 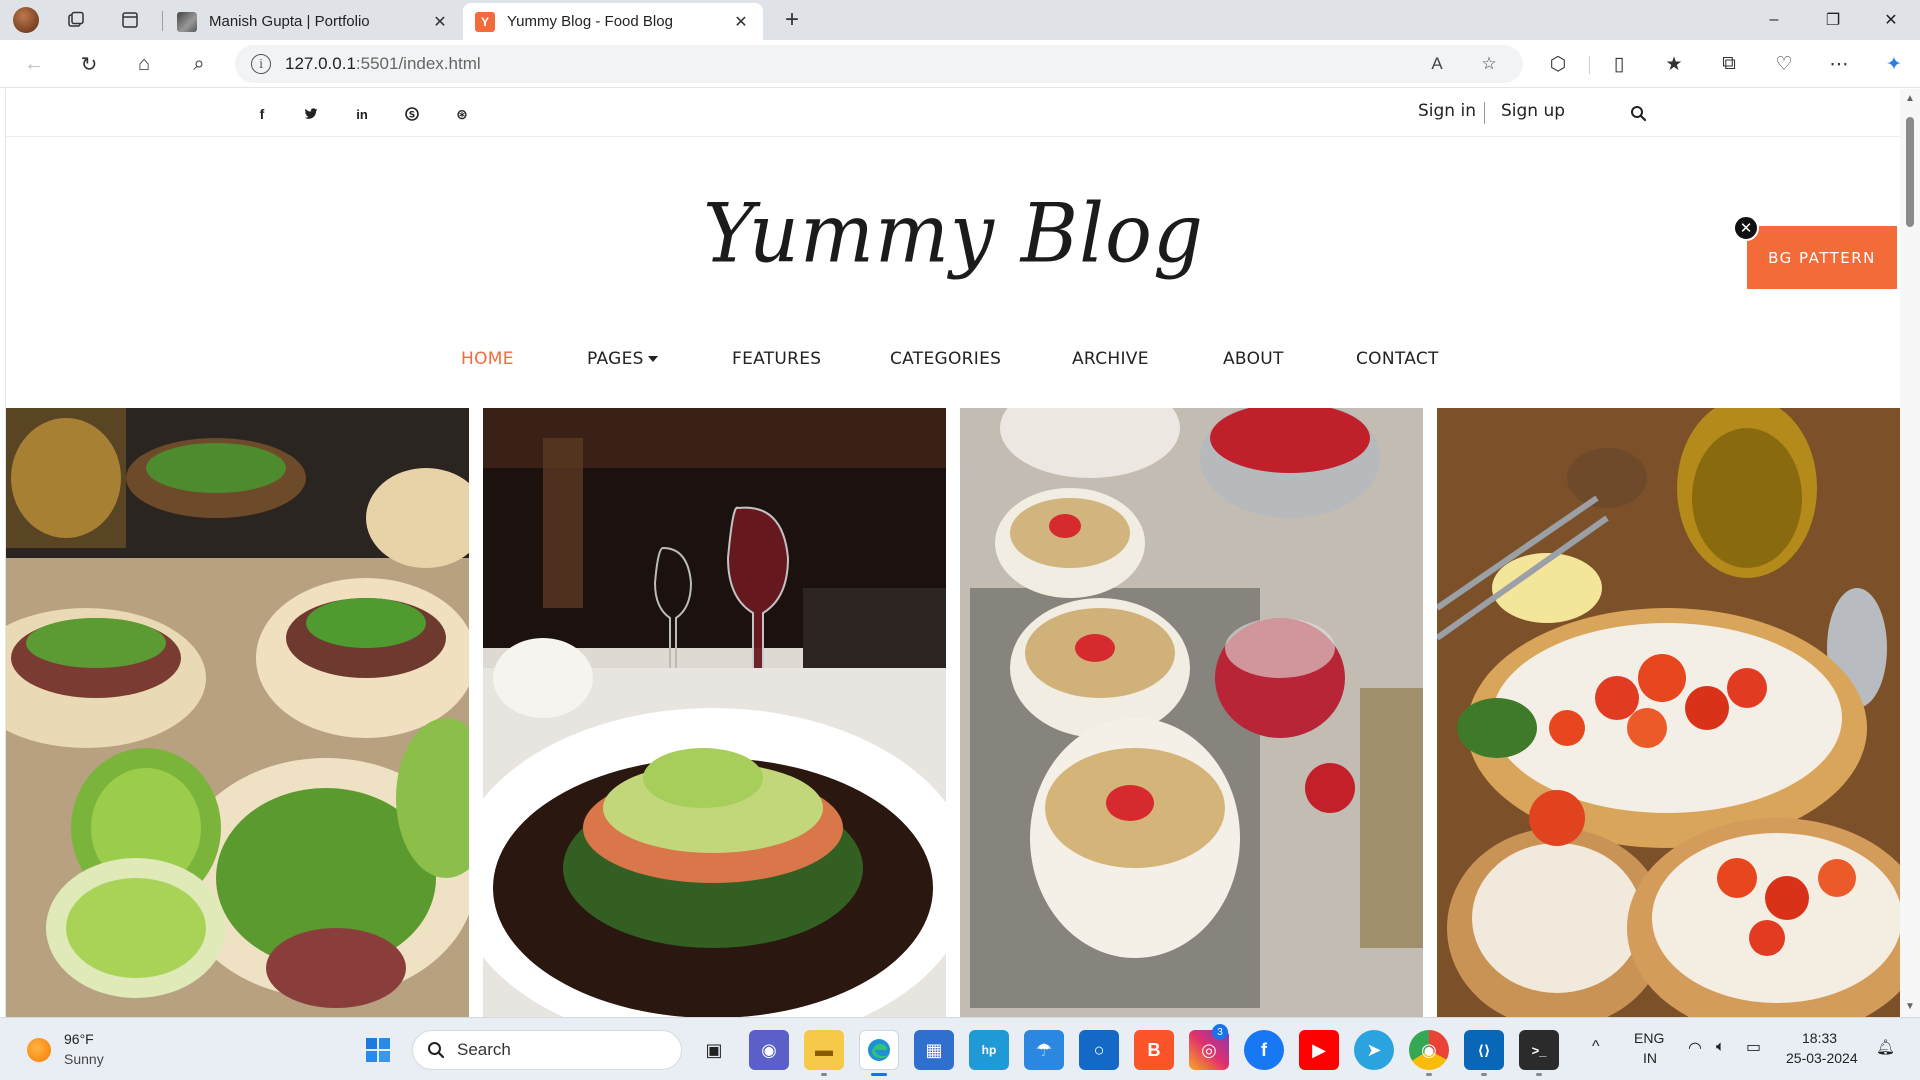 I want to click on language-indicator: ENG, so click(x=1649, y=1038).